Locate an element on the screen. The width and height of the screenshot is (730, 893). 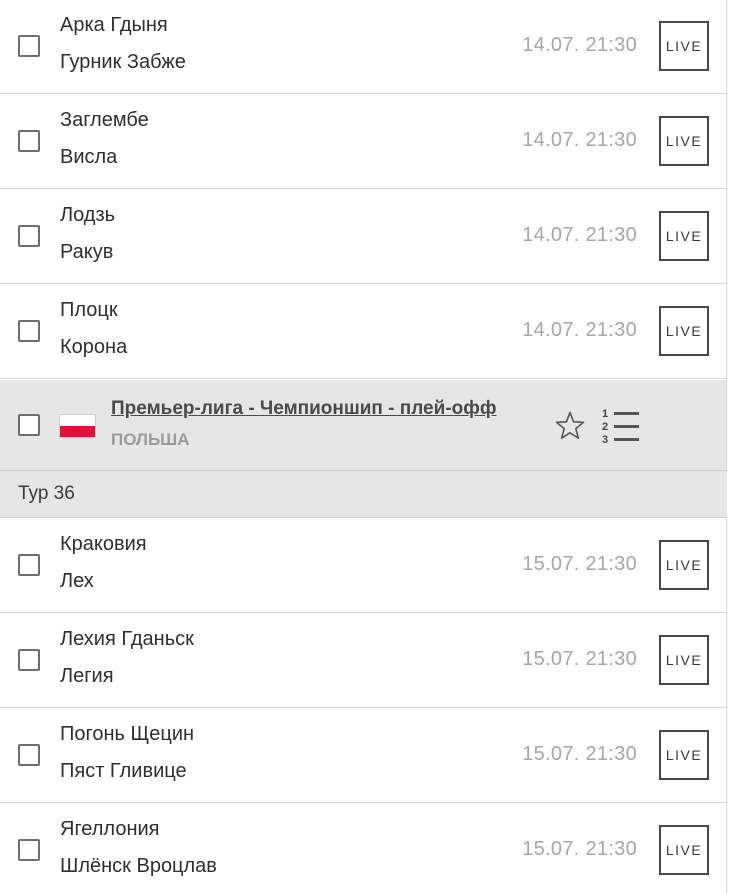
away-team: Висла is located at coordinates (89, 157).